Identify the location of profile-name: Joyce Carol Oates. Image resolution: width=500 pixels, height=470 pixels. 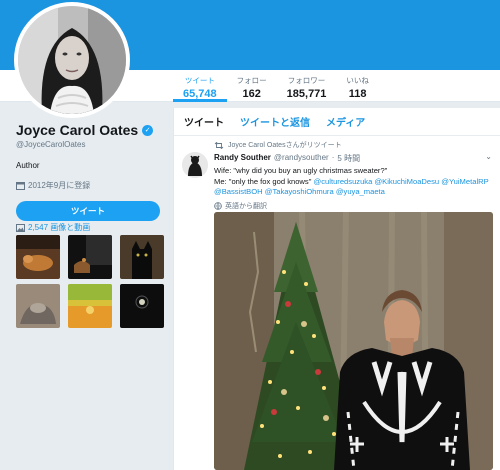
(77, 130).